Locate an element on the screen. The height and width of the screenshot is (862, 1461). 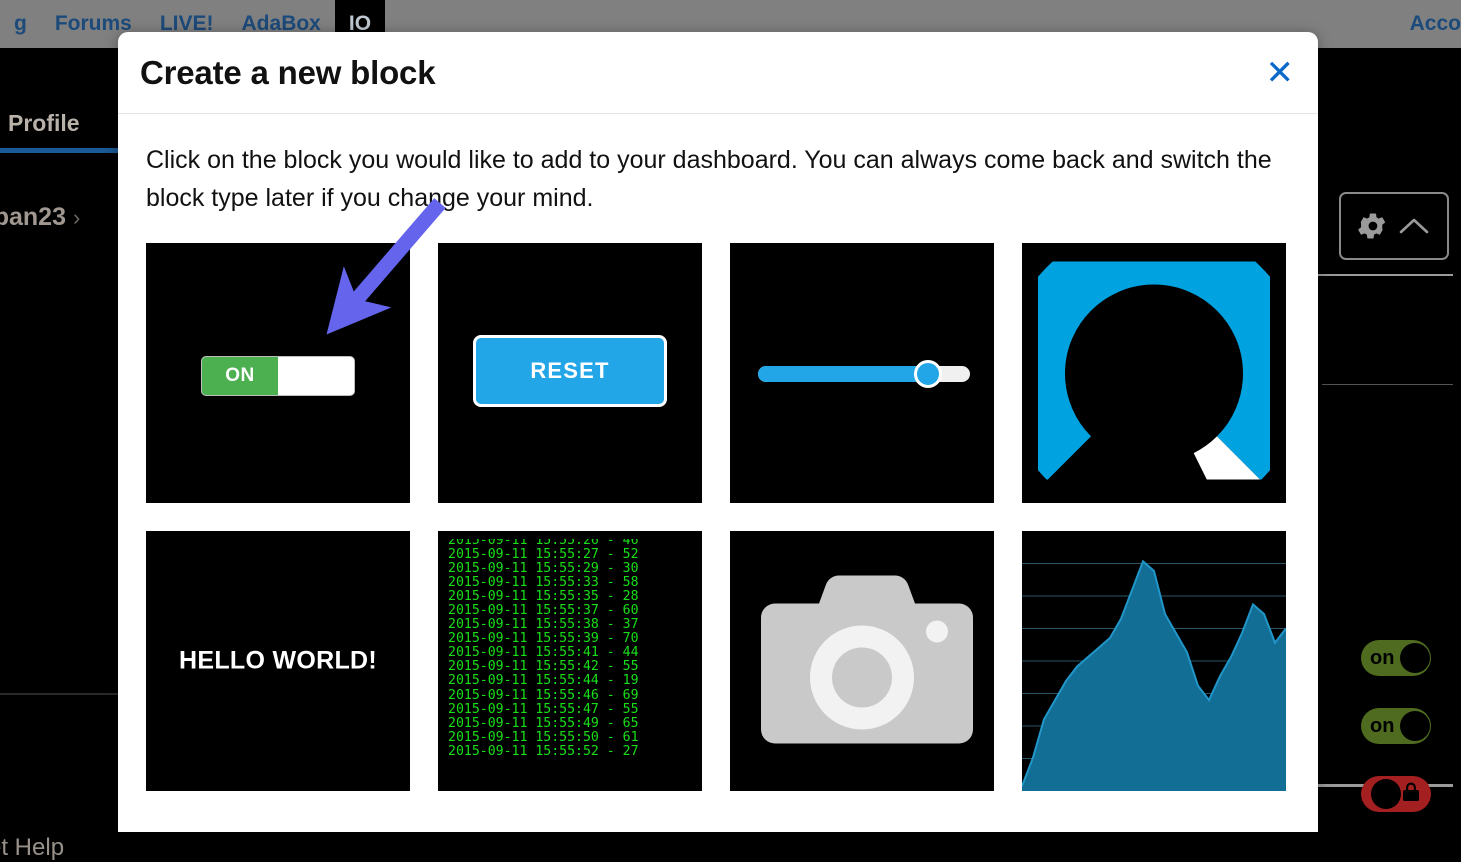
stream-log-line: 2015-09-11 15:55:29 - 30 is located at coordinates (575, 569).